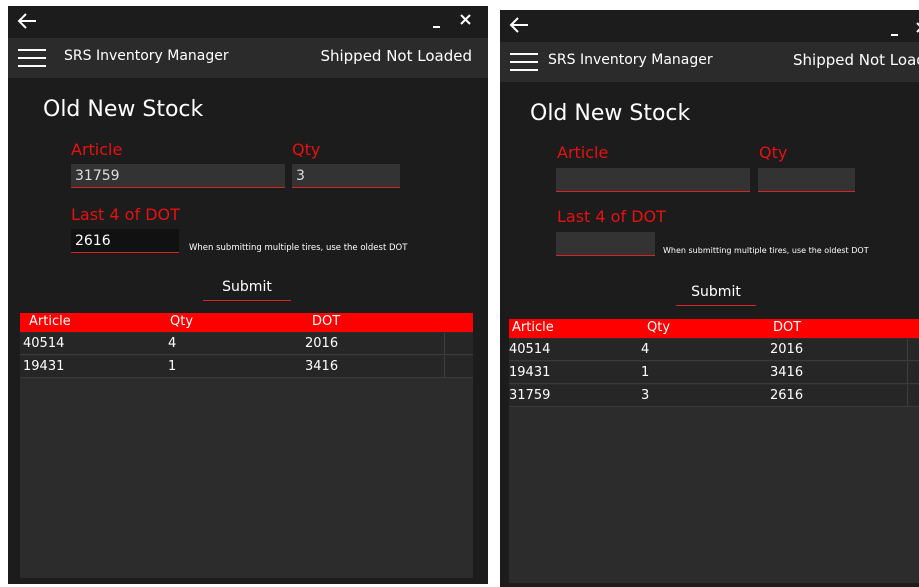  I want to click on cell-qty: 3, so click(645, 395).